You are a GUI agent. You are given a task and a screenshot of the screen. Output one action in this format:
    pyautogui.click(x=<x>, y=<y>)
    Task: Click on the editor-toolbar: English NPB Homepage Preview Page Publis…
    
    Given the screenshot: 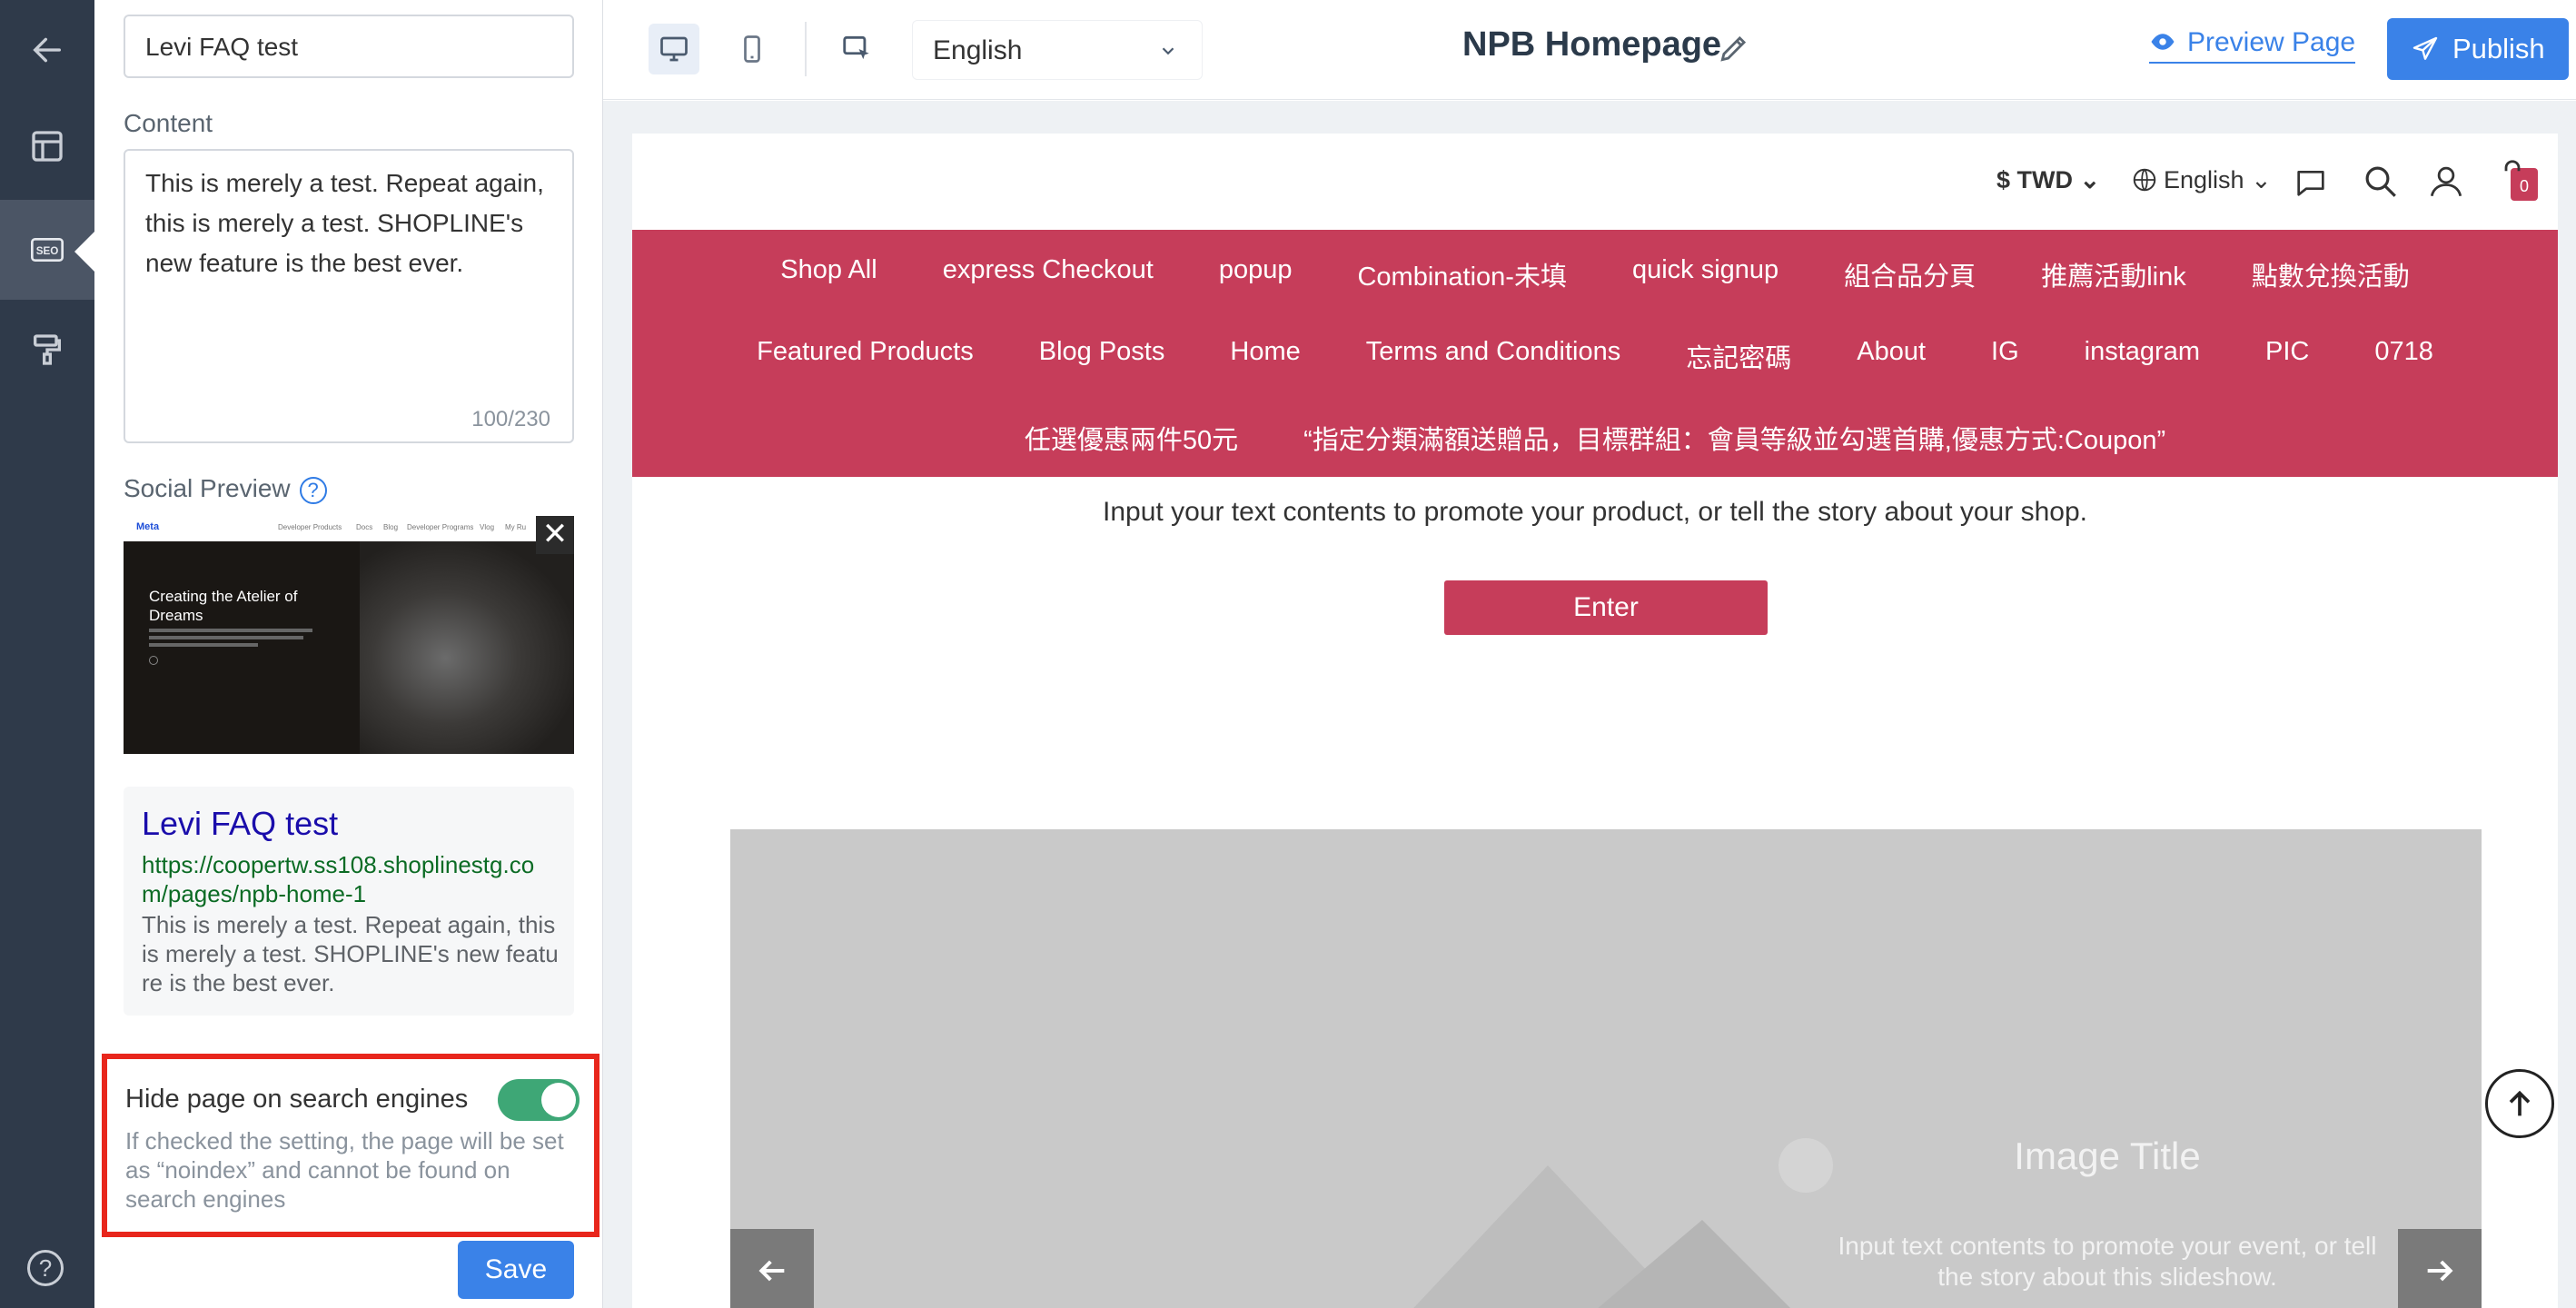 What is the action you would take?
    pyautogui.click(x=1589, y=50)
    